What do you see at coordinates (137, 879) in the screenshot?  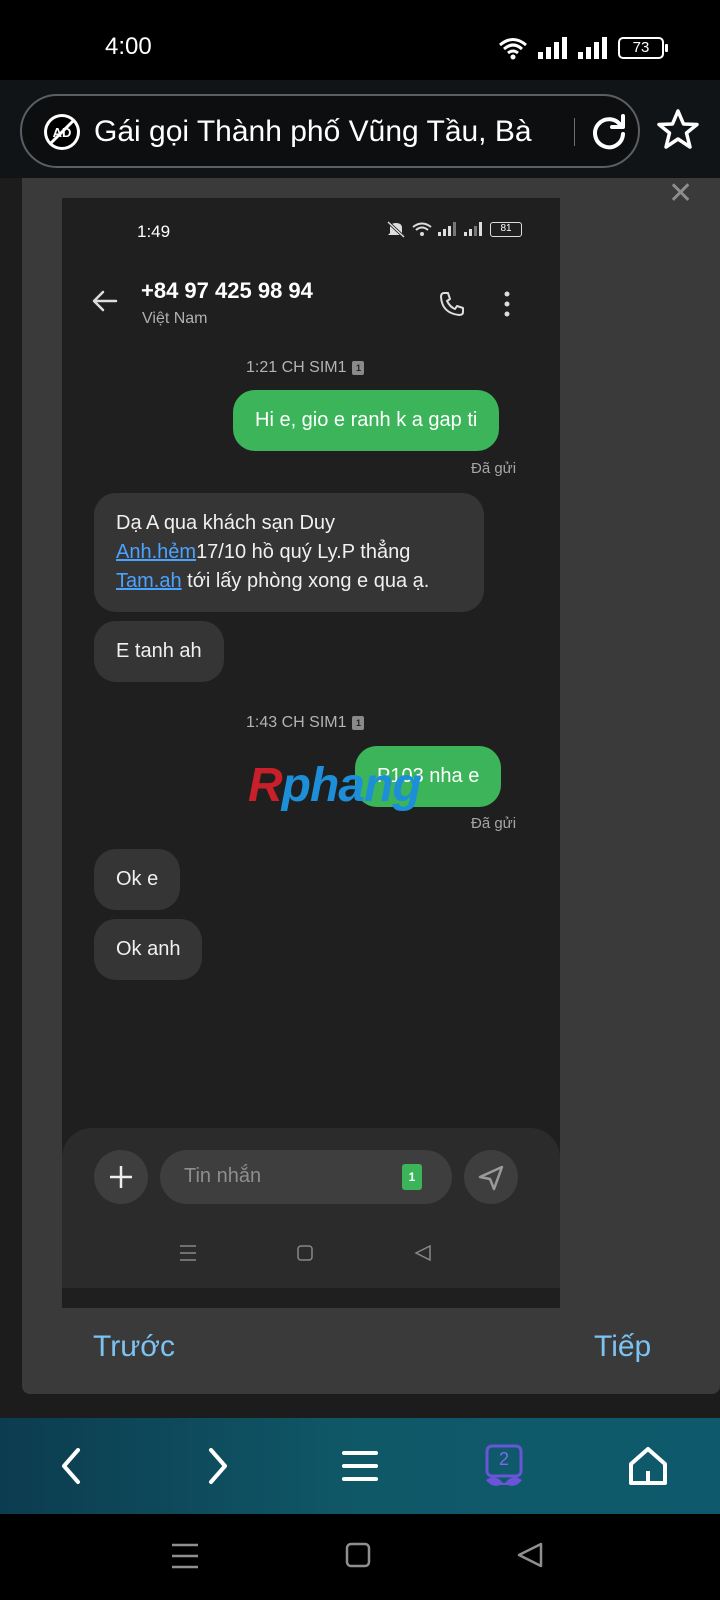 I see `incoming-message-bubble: Ok e` at bounding box center [137, 879].